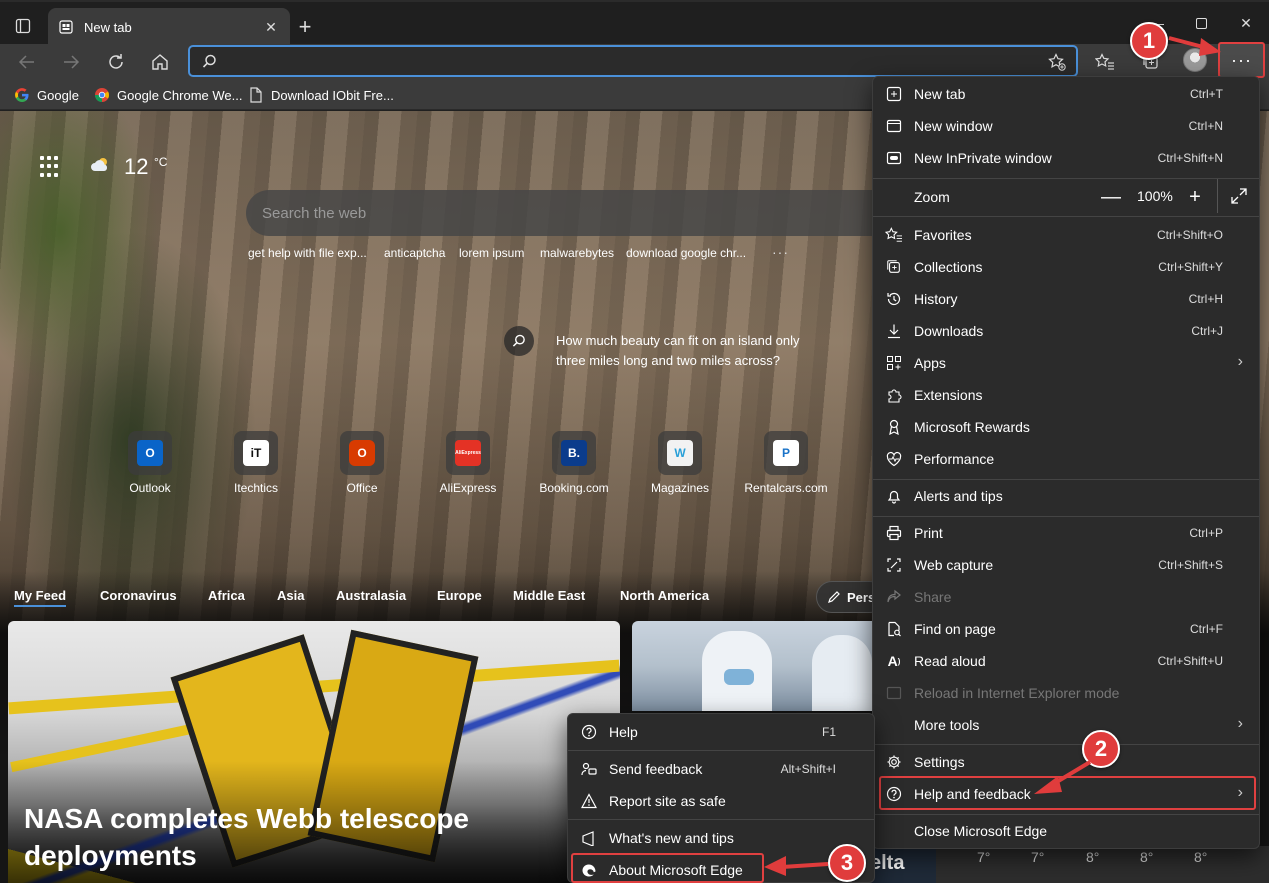 The image size is (1269, 883). Describe the element at coordinates (1195, 197) in the screenshot. I see `zoom-in-button: +` at that location.